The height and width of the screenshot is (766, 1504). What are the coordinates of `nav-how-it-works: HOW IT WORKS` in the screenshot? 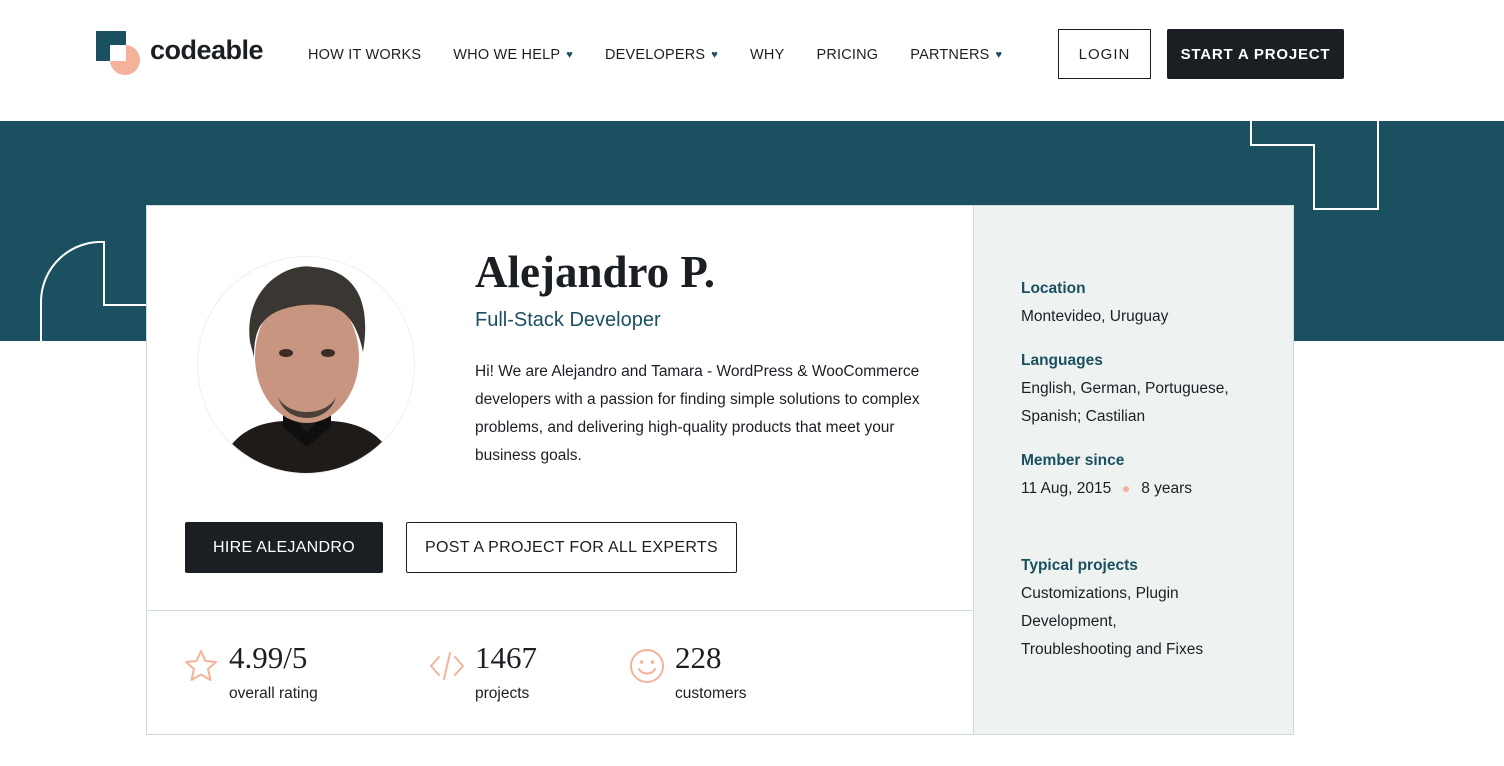 It's located at (364, 55).